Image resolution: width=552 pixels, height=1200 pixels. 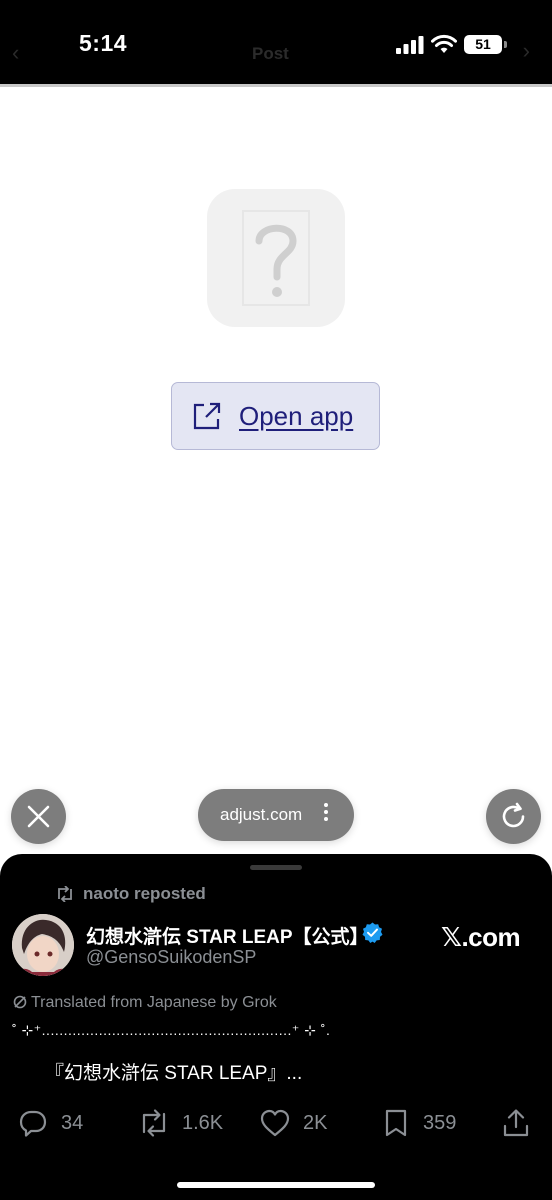 What do you see at coordinates (261, 814) in the screenshot?
I see `url-text: adjust.com` at bounding box center [261, 814].